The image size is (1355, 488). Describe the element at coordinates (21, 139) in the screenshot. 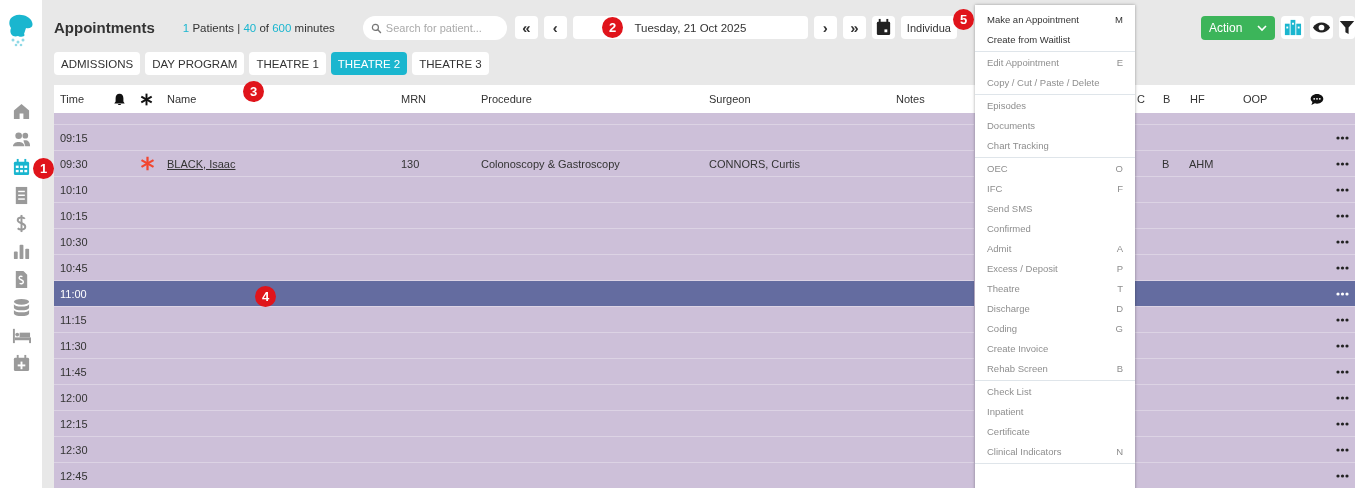

I see `people-icon` at that location.